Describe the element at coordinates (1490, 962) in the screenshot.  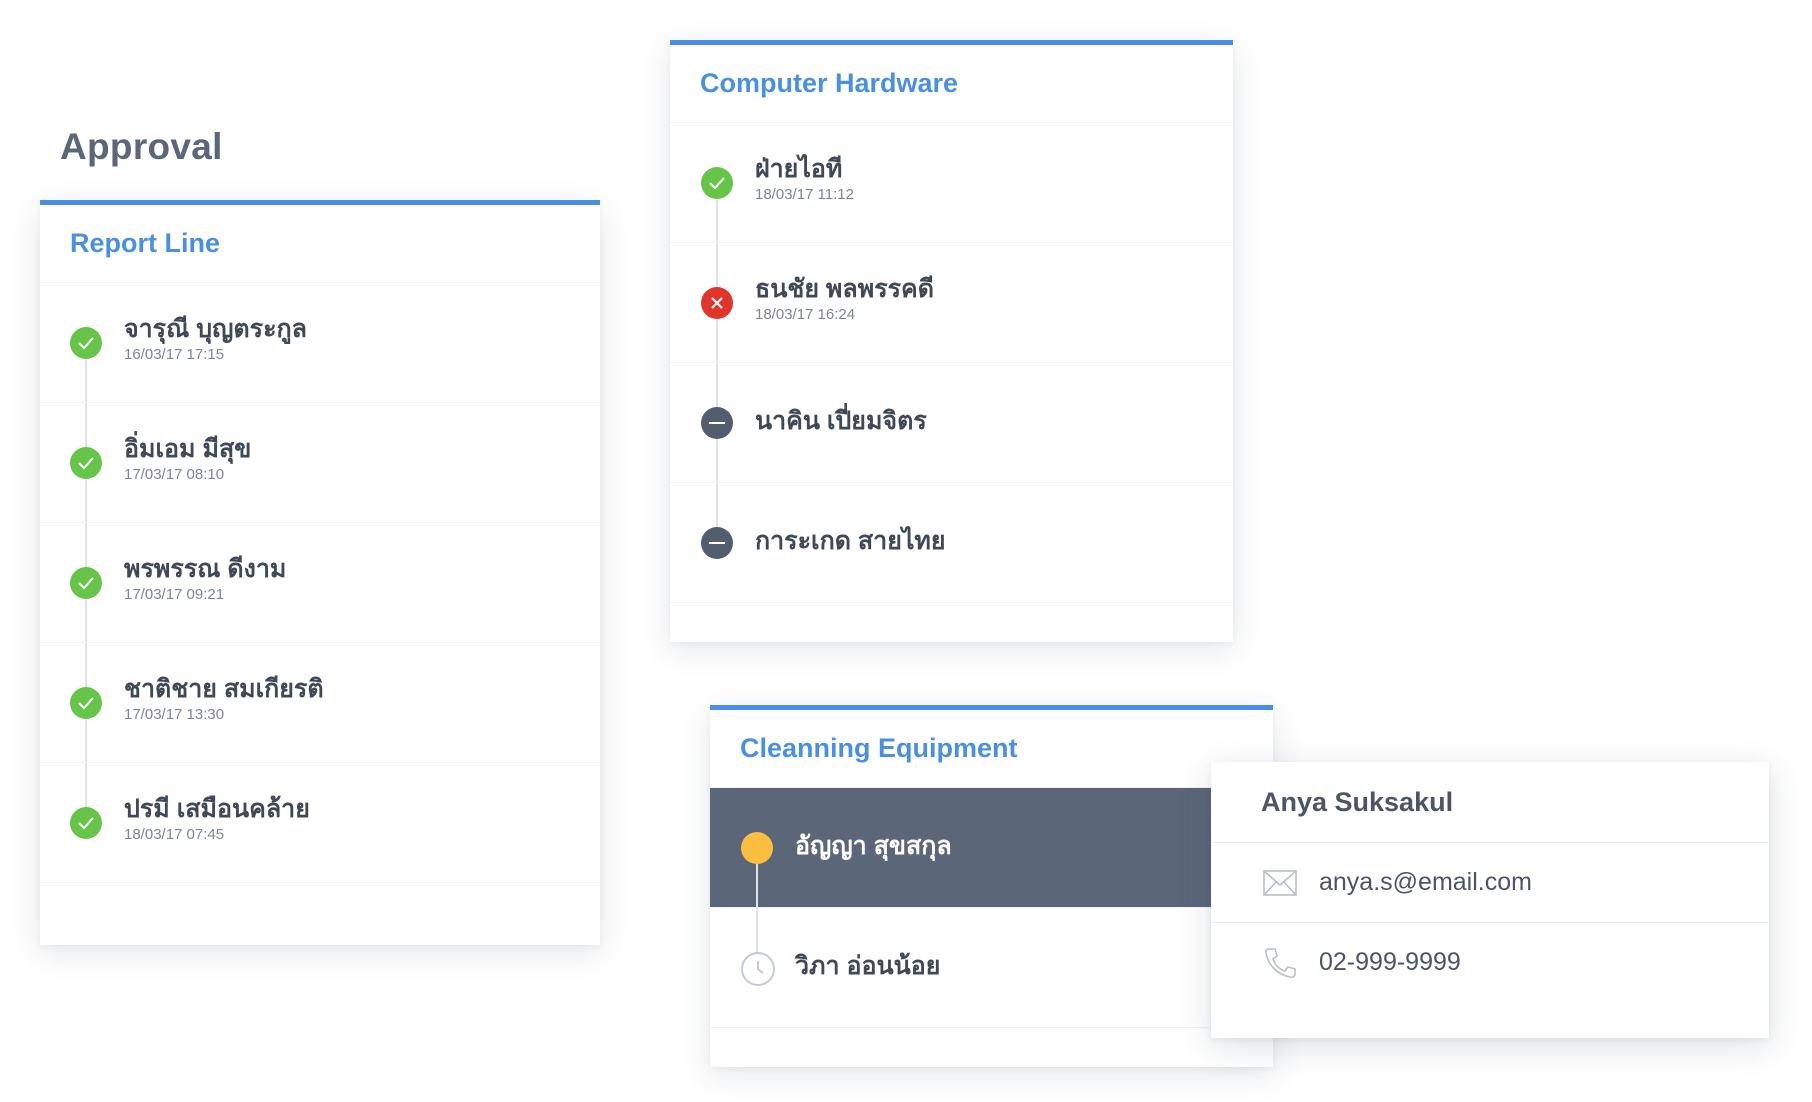
I see `contact-phone-row: 02-999-9999` at that location.